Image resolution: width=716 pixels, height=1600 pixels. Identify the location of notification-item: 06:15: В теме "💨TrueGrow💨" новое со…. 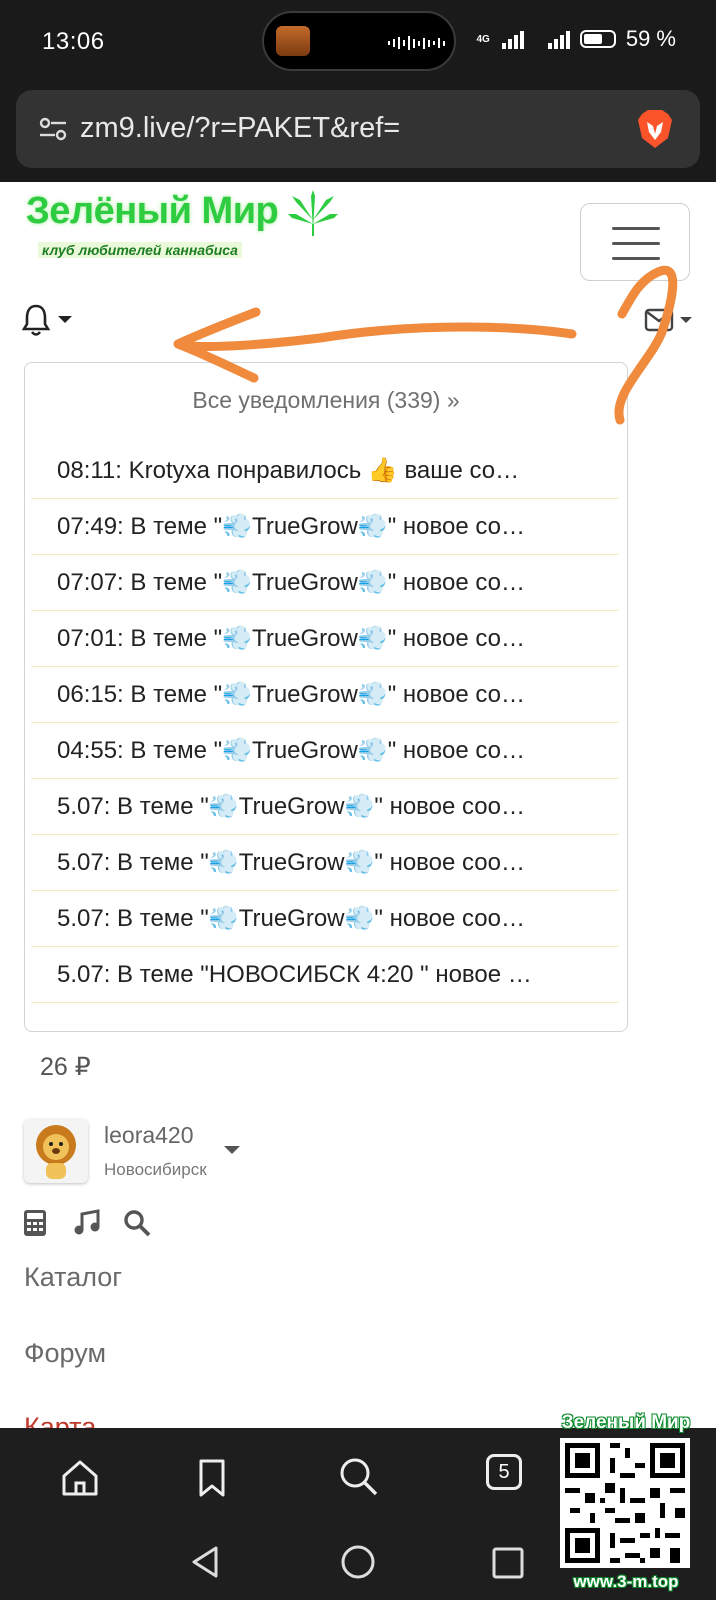
(325, 695).